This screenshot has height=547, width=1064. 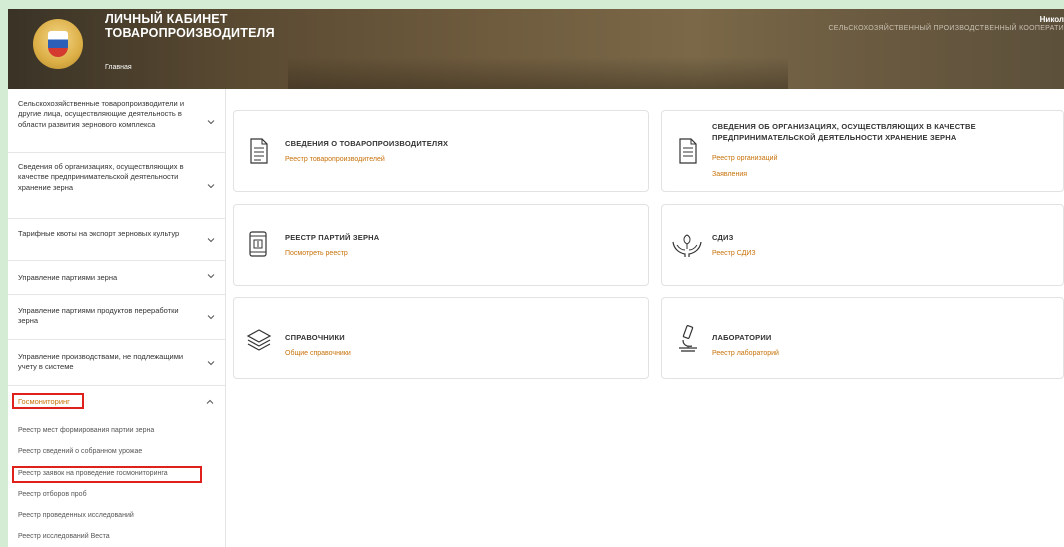 What do you see at coordinates (259, 340) in the screenshot?
I see `layers-icon` at bounding box center [259, 340].